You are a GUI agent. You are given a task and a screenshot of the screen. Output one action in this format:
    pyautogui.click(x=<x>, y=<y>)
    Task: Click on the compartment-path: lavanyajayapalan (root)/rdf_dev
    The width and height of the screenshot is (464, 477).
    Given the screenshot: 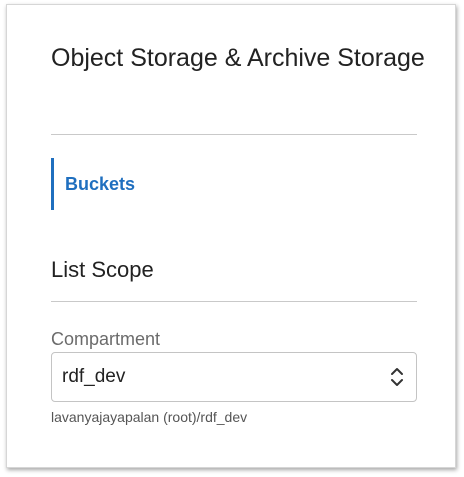 What is the action you would take?
    pyautogui.click(x=149, y=417)
    